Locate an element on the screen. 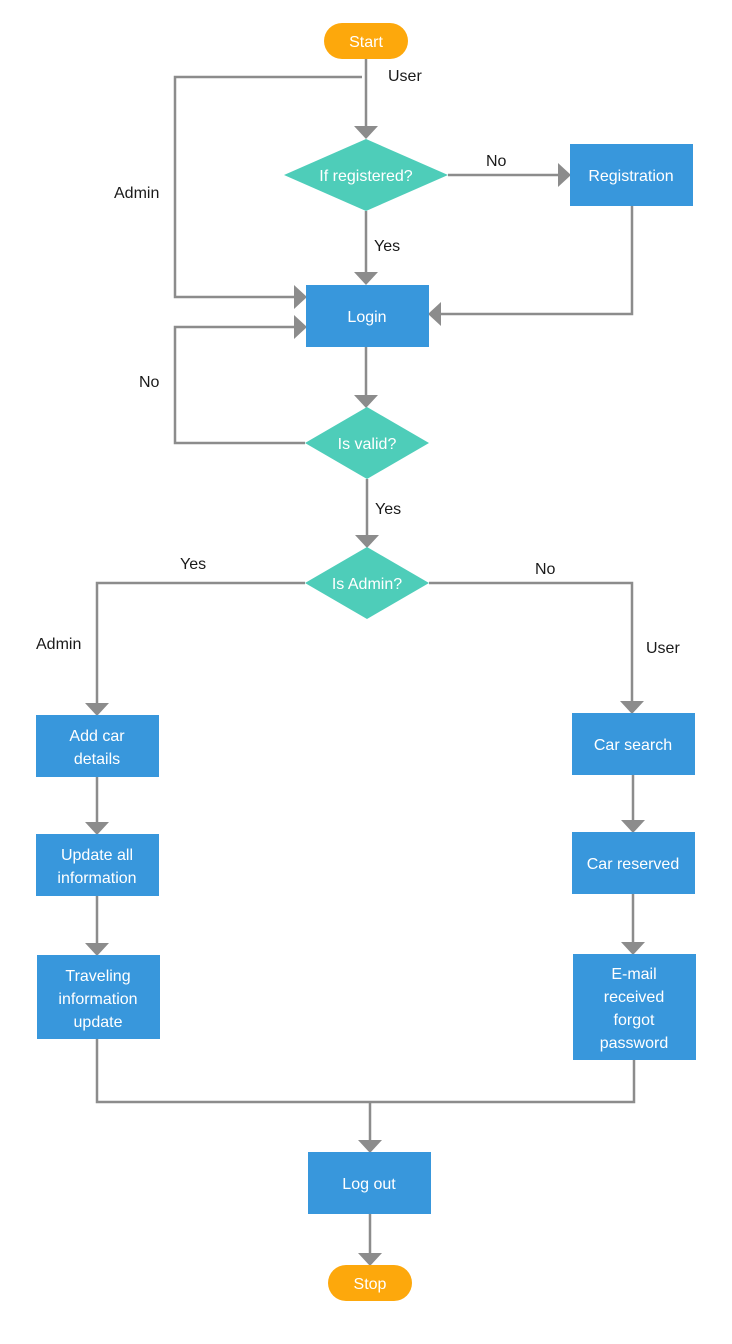 The height and width of the screenshot is (1344, 732). node-login: Login is located at coordinates (367, 316).